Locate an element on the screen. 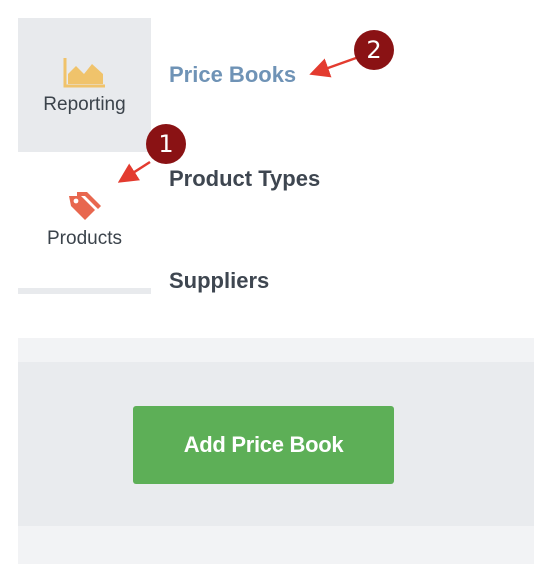 The image size is (540, 580). annotation-marker-2: 2 is located at coordinates (374, 50).